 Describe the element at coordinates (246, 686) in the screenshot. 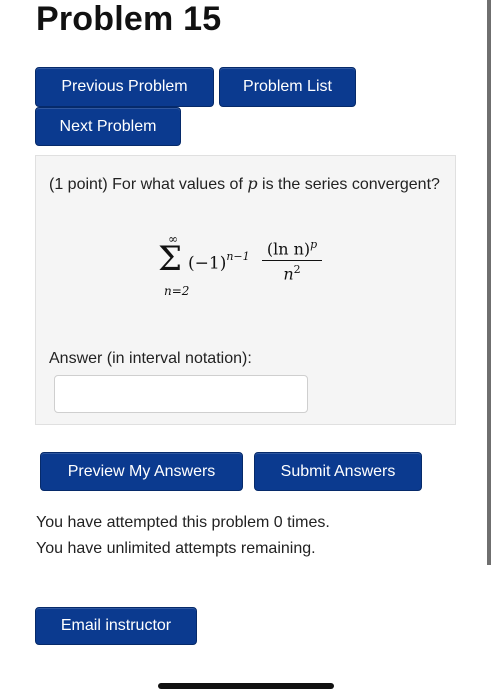

I see `home-indicator` at that location.